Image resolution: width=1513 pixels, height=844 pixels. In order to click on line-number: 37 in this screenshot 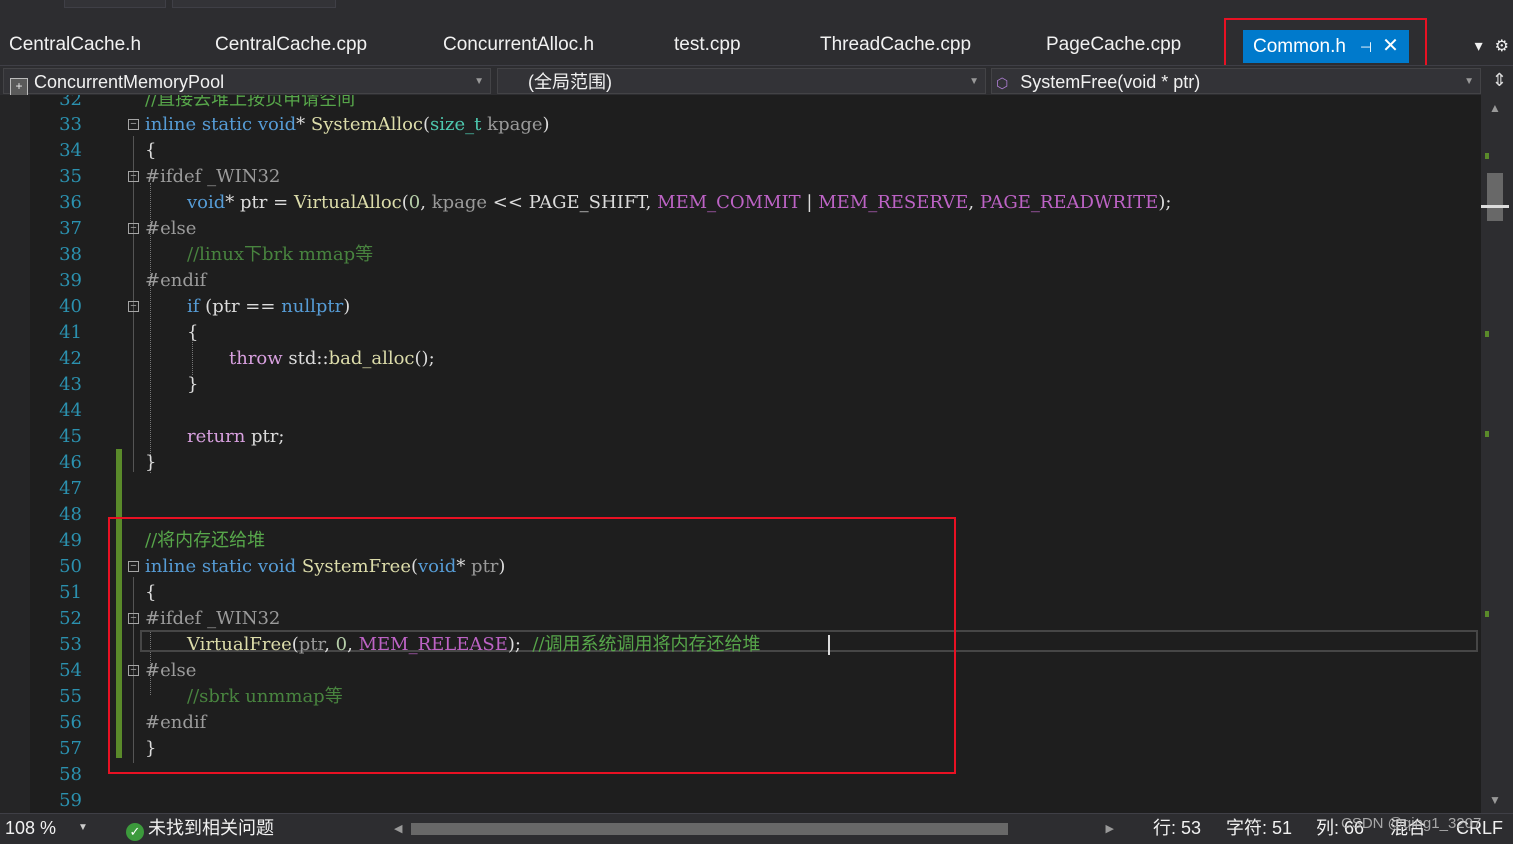, I will do `click(70, 228)`.